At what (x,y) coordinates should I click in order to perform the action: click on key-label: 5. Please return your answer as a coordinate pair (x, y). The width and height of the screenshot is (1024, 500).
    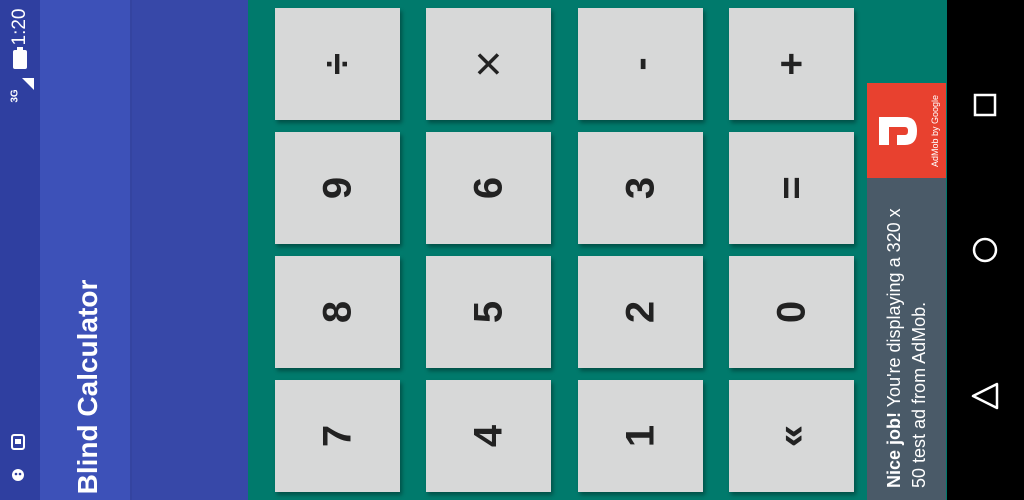
    Looking at the image, I should click on (488, 312).